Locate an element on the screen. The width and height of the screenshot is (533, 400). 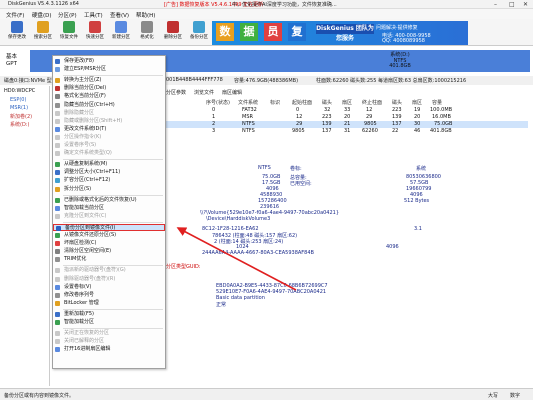
menu-item-2: 转换为主分区(Z) is located at coordinates (109, 80).